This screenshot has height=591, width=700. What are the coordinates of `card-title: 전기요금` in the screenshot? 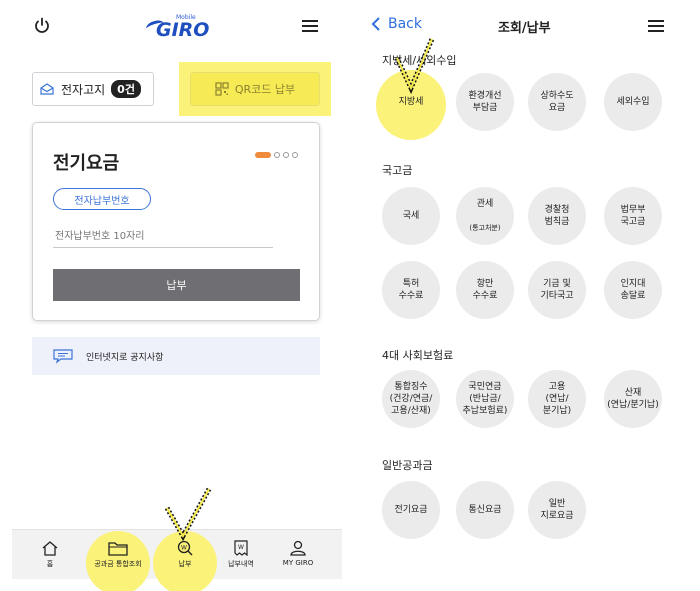 It's located at (86, 163).